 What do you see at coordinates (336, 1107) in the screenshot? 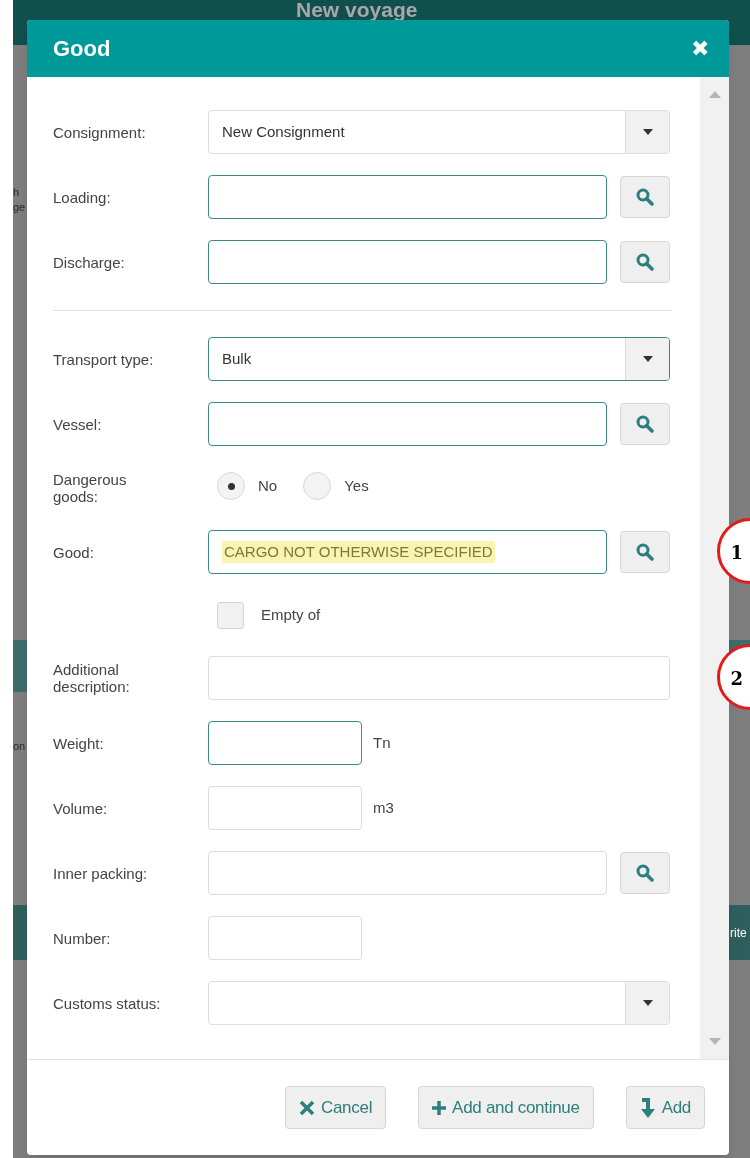
I see `cancel-button: Cancel` at bounding box center [336, 1107].